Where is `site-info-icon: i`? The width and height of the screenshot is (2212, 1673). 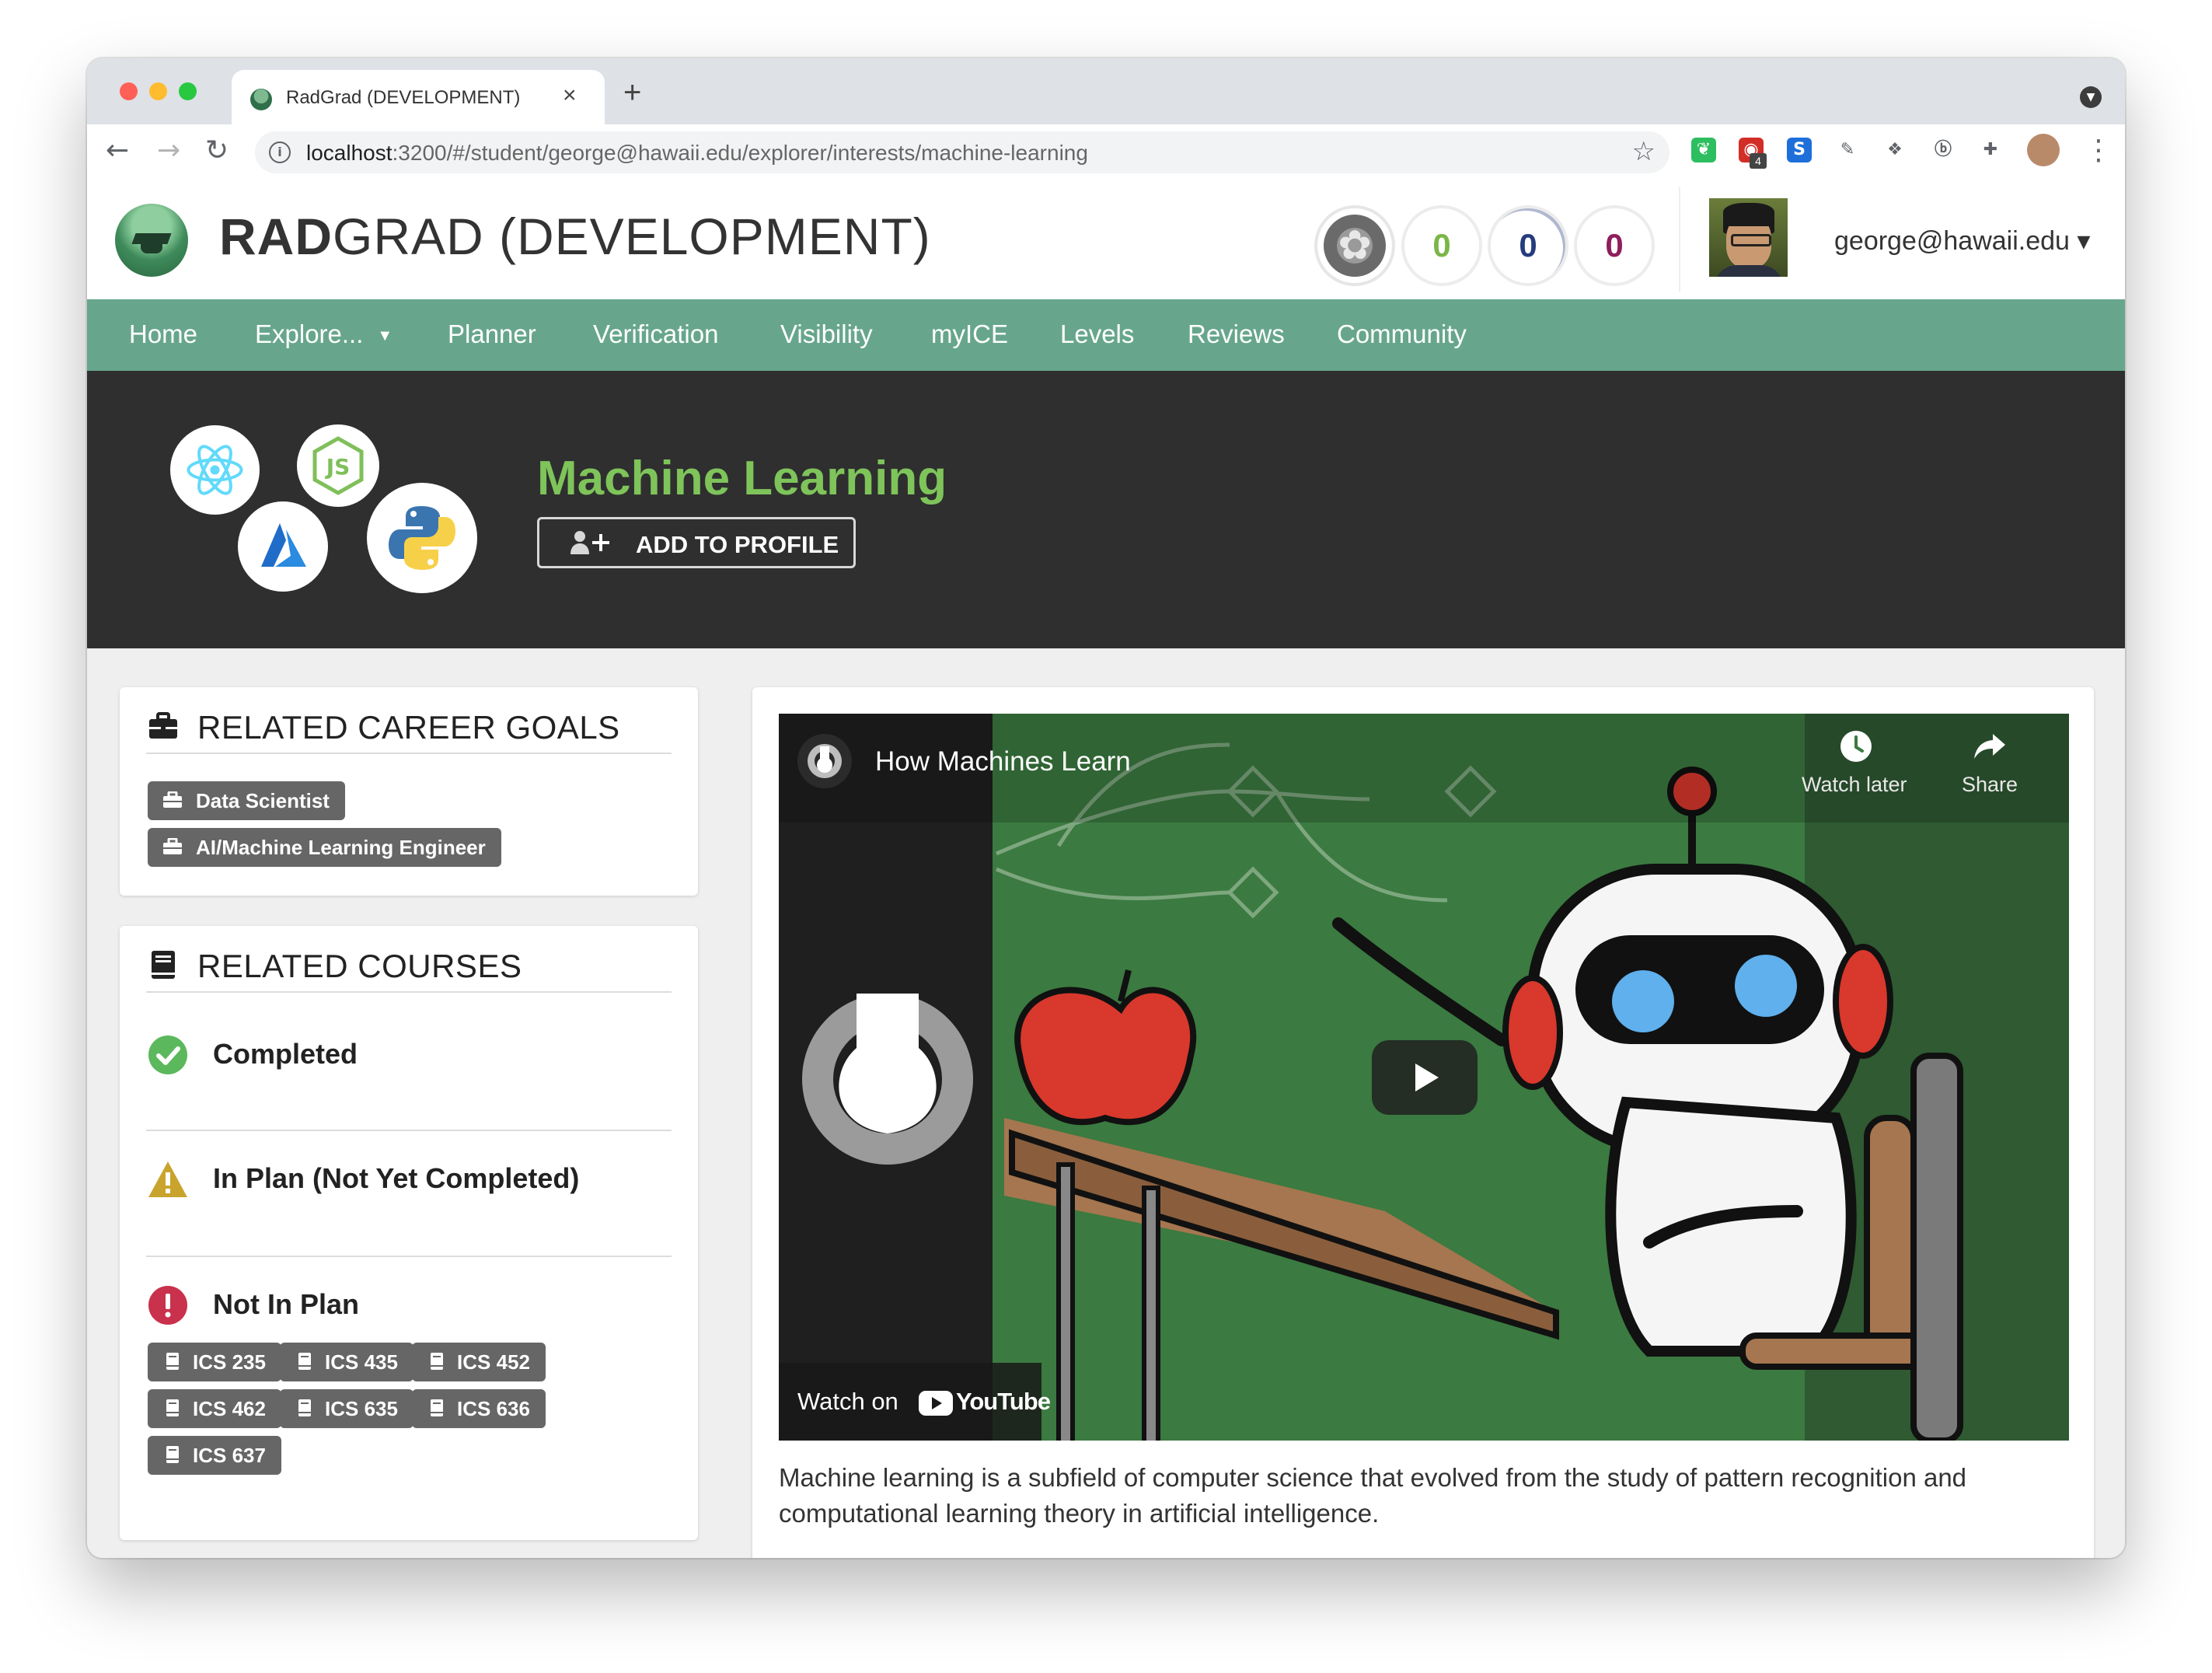
site-info-icon: i is located at coordinates (280, 152).